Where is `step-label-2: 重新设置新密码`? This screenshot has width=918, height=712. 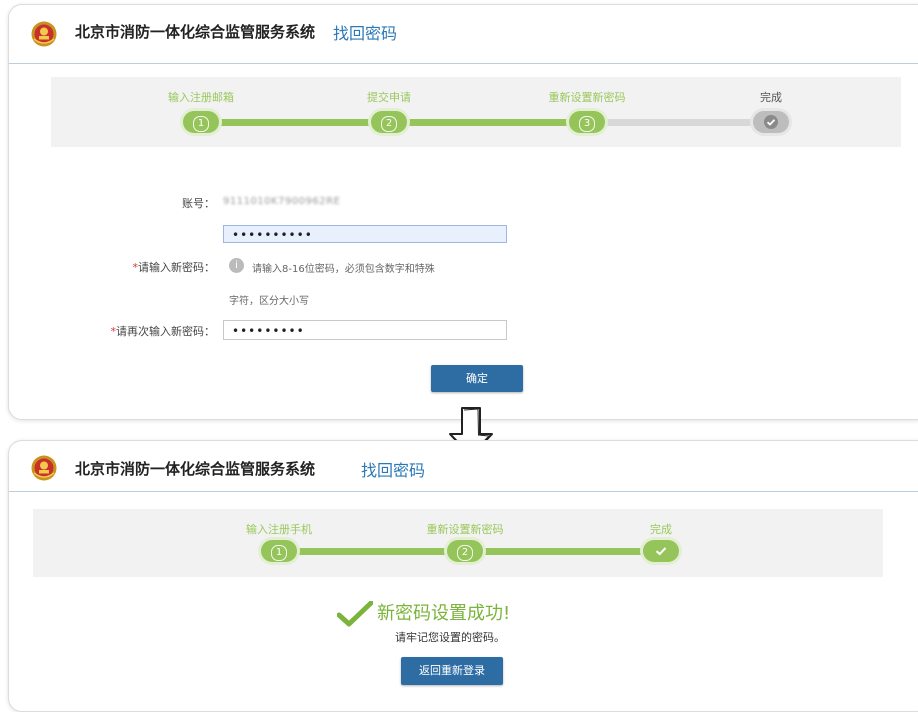 step-label-2: 重新设置新密码 is located at coordinates (465, 529).